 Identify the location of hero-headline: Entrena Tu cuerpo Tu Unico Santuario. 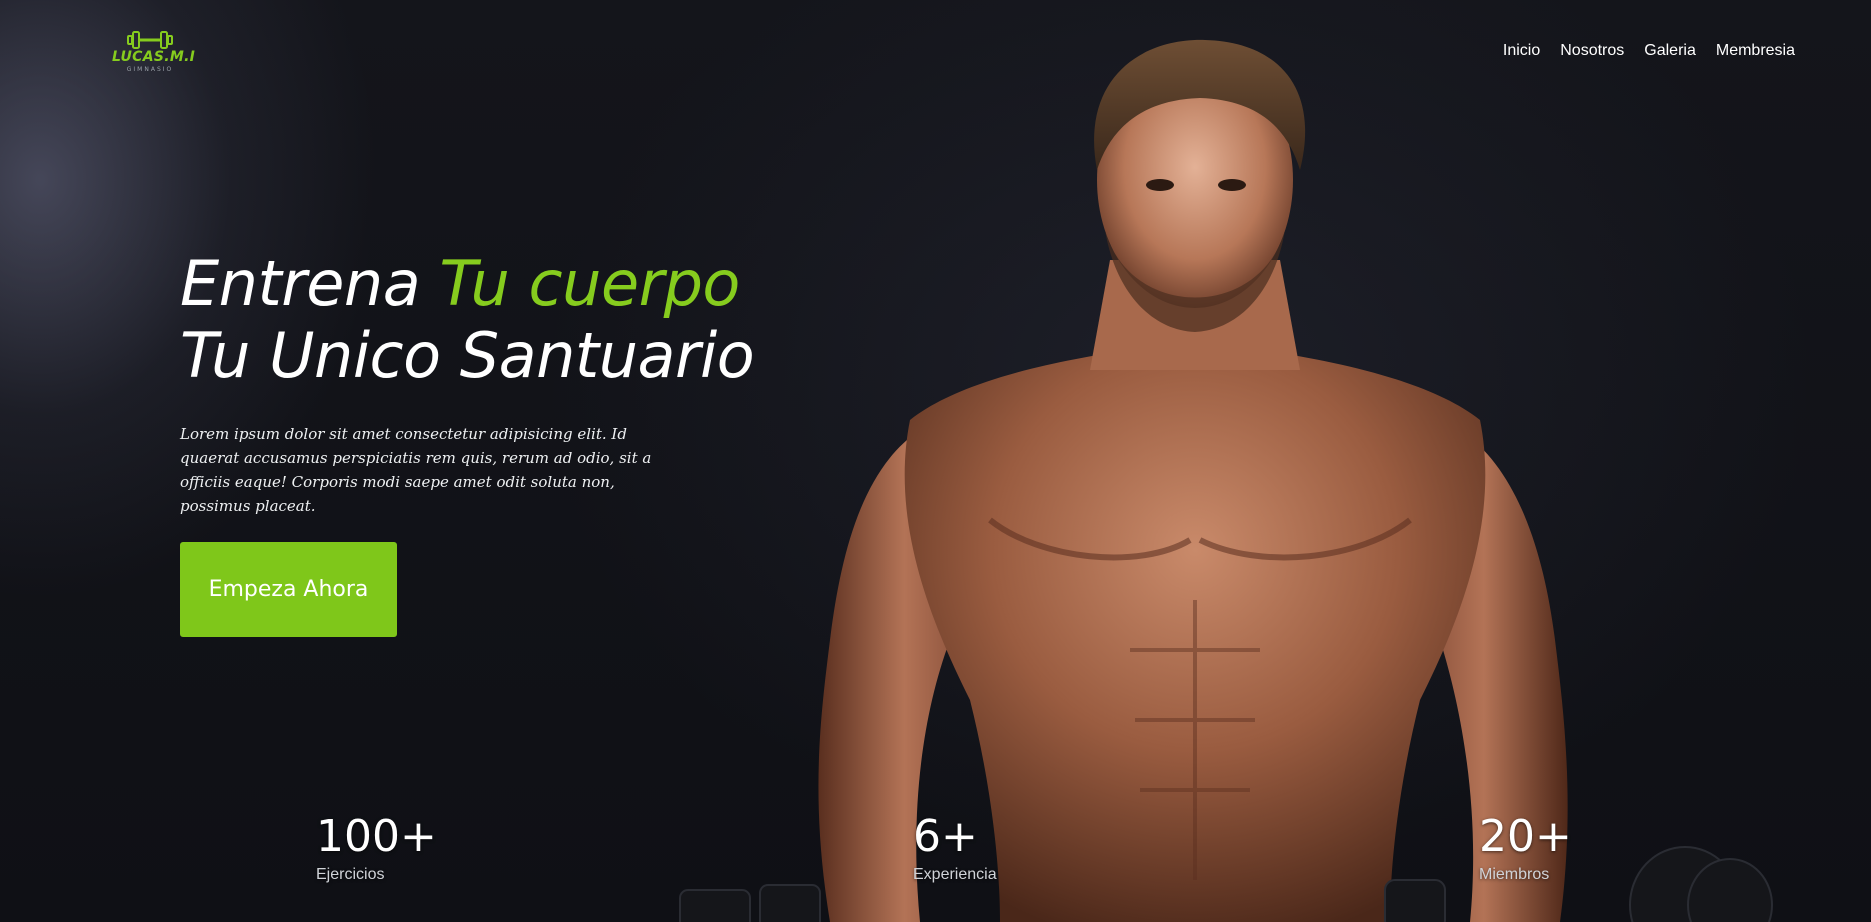
(467, 319).